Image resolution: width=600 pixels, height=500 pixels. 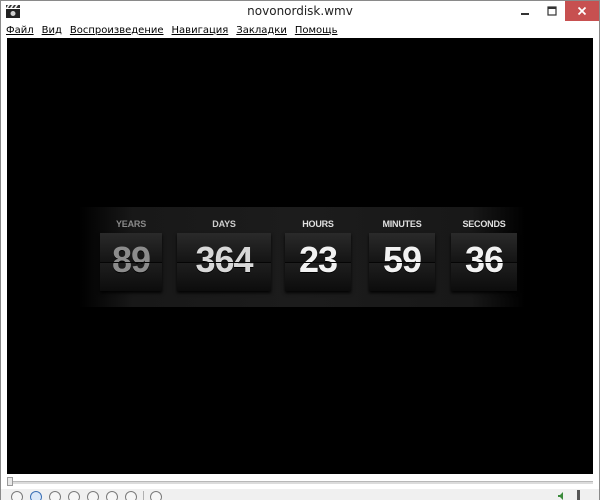 I want to click on menu-help: Помощь, so click(x=316, y=30).